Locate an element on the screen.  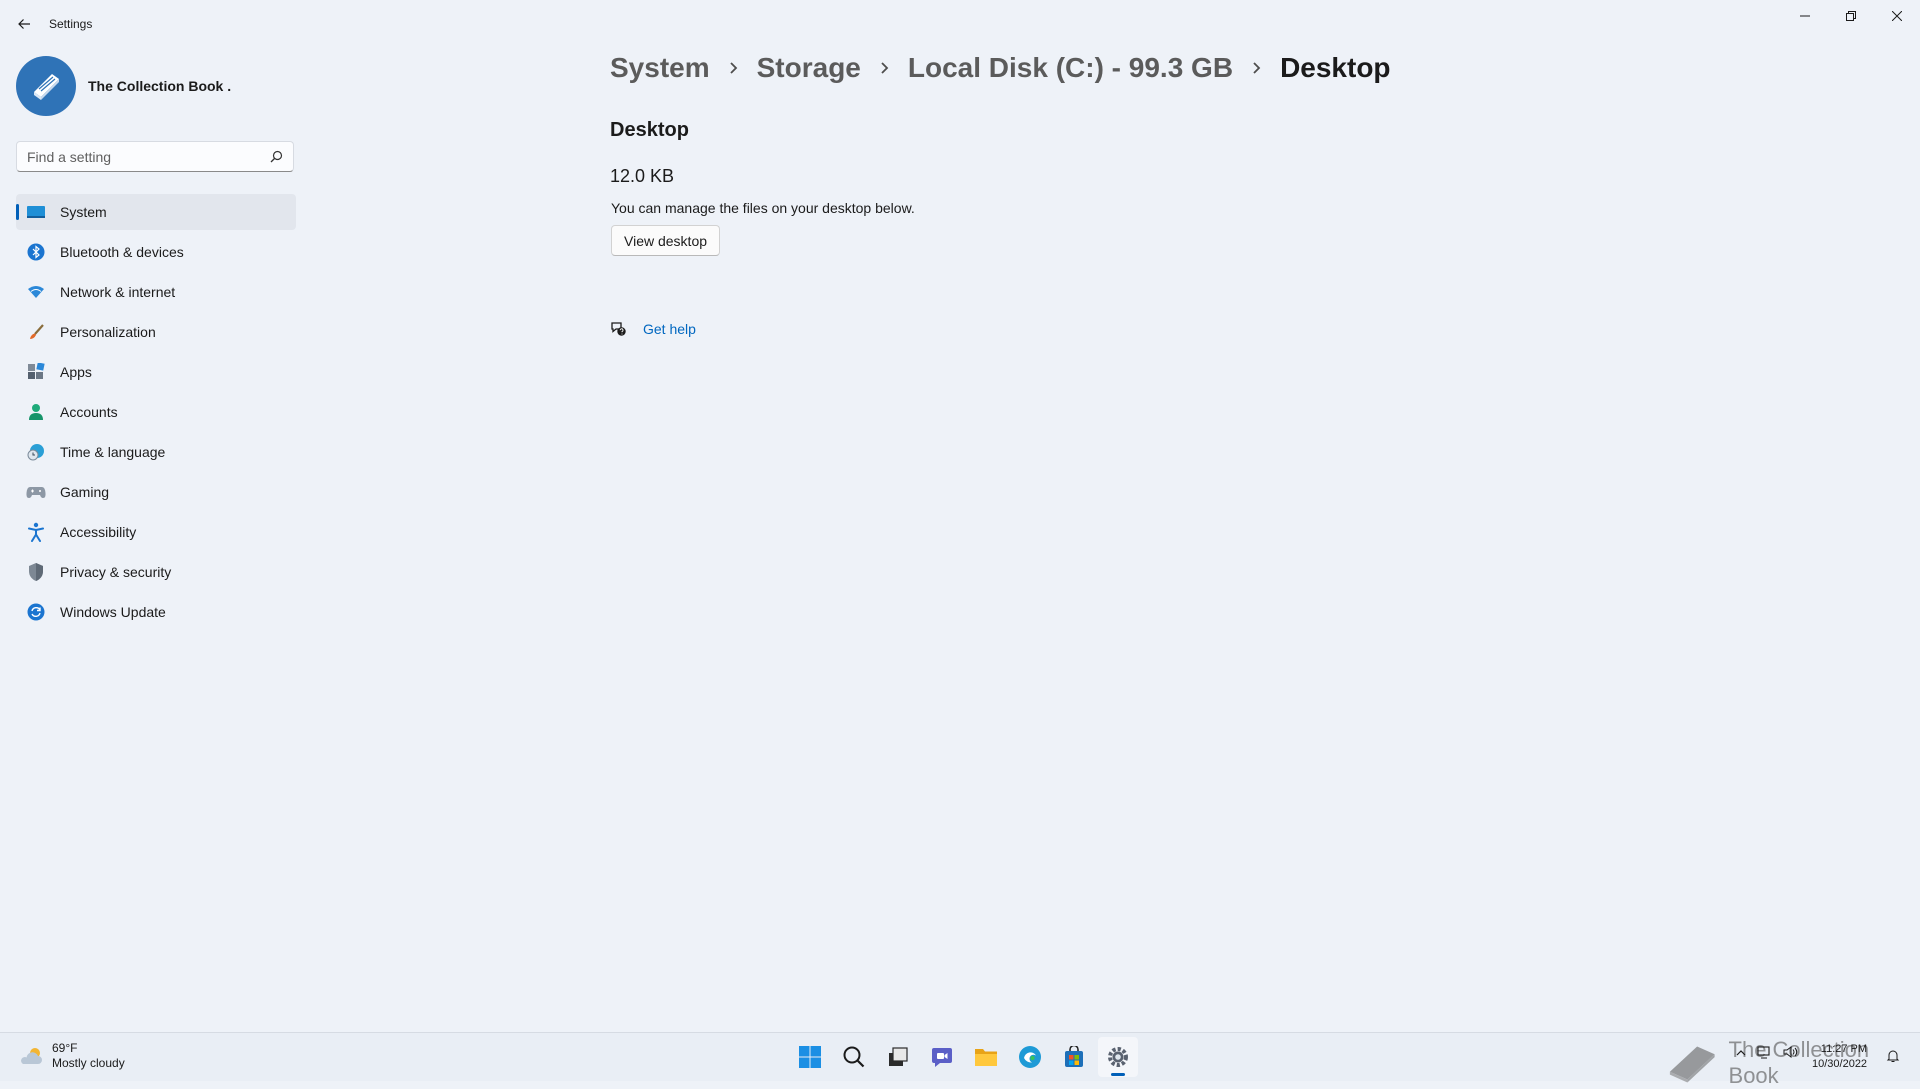
watermark-book-icon is located at coordinates (1692, 1064).